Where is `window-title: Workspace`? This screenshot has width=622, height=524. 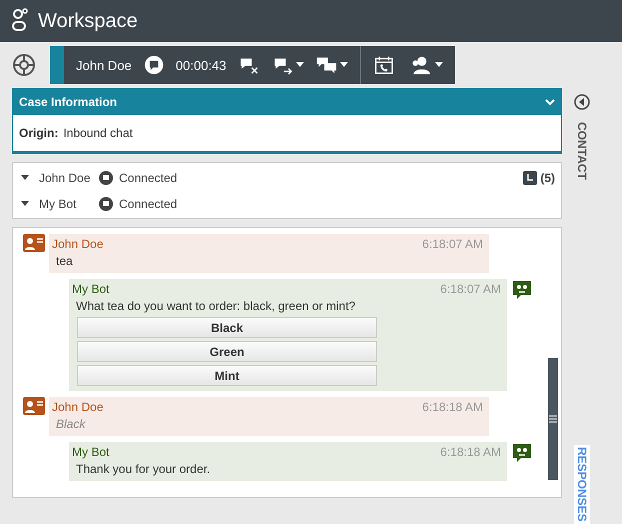
window-title: Workspace is located at coordinates (88, 21).